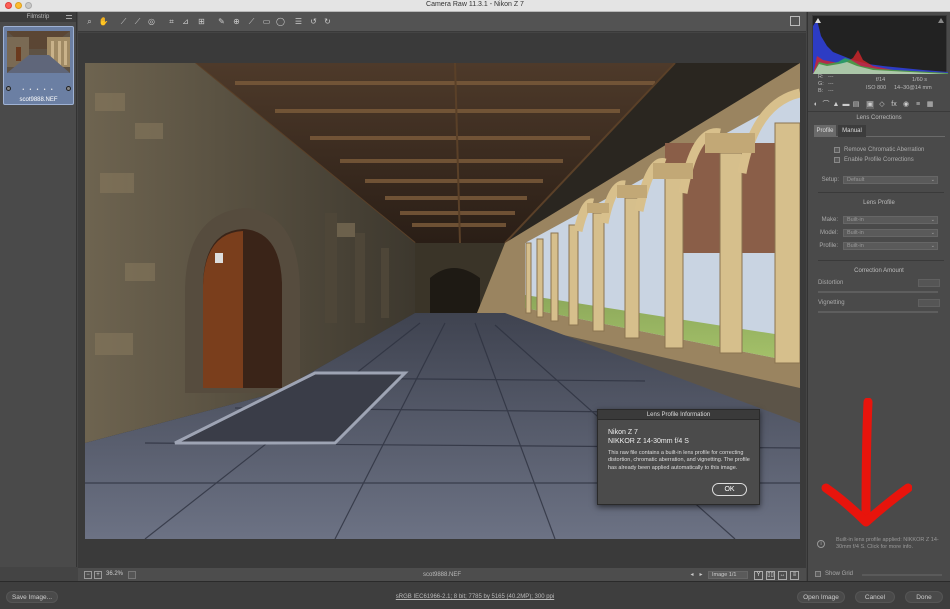 The height and width of the screenshot is (609, 950). What do you see at coordinates (924, 597) in the screenshot?
I see `done-button: Done` at bounding box center [924, 597].